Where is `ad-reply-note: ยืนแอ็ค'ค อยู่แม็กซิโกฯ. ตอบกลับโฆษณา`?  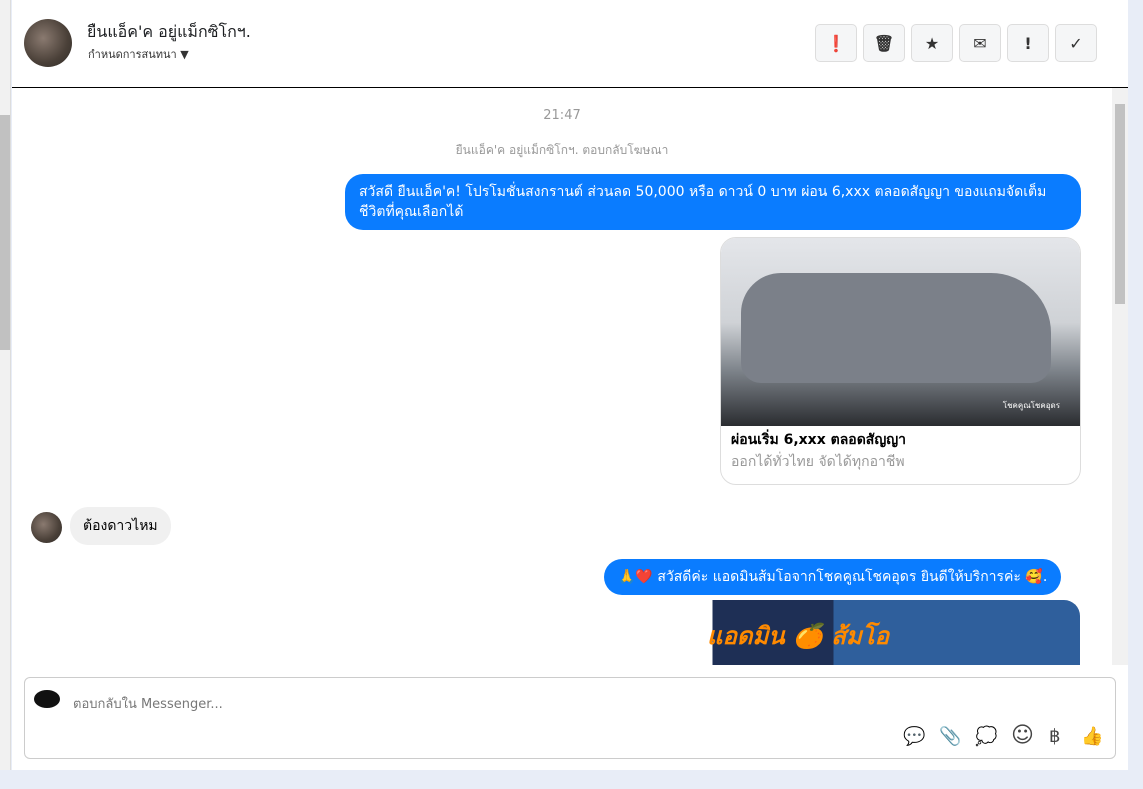
ad-reply-note: ยืนแอ็ค'ค อยู่แม็กซิโกฯ. ตอบกลับโฆษณา is located at coordinates (562, 150).